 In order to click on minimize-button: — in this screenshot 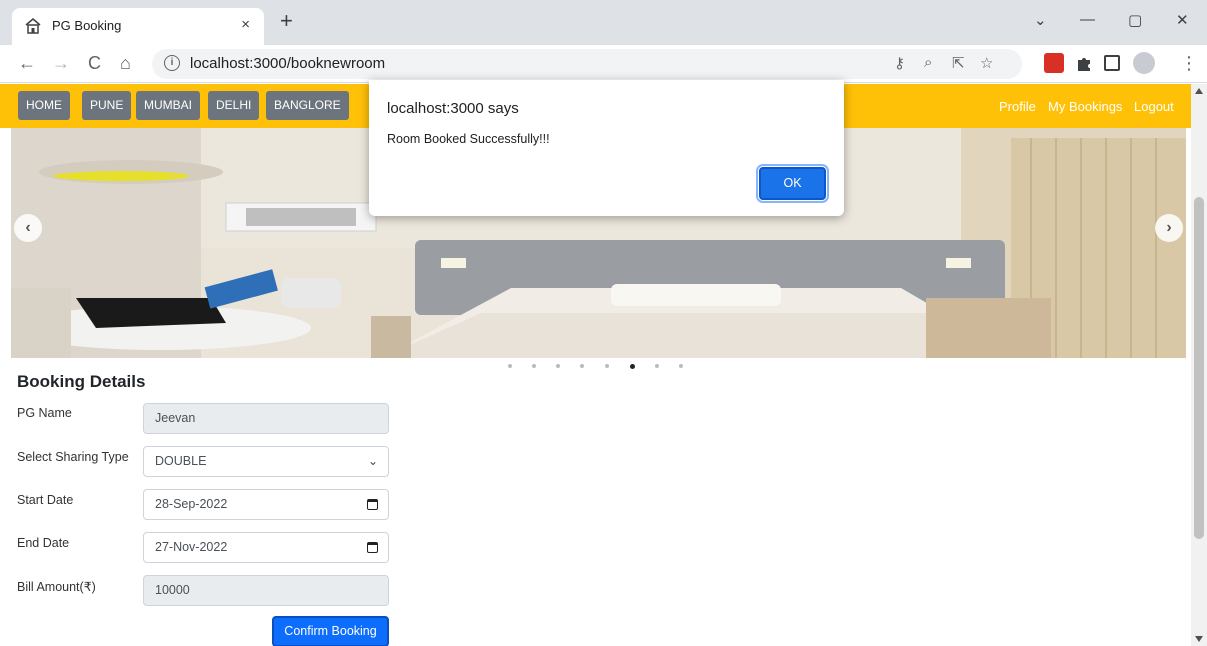, I will do `click(1087, 19)`.